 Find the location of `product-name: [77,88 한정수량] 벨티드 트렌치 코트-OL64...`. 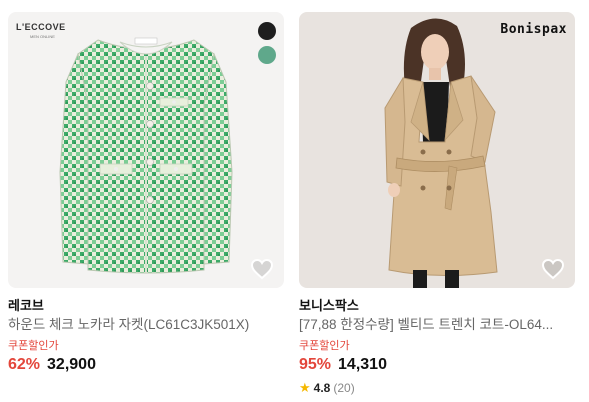

product-name: [77,88 한정수량] 벨티드 트렌치 코트-OL64... is located at coordinates (437, 325).